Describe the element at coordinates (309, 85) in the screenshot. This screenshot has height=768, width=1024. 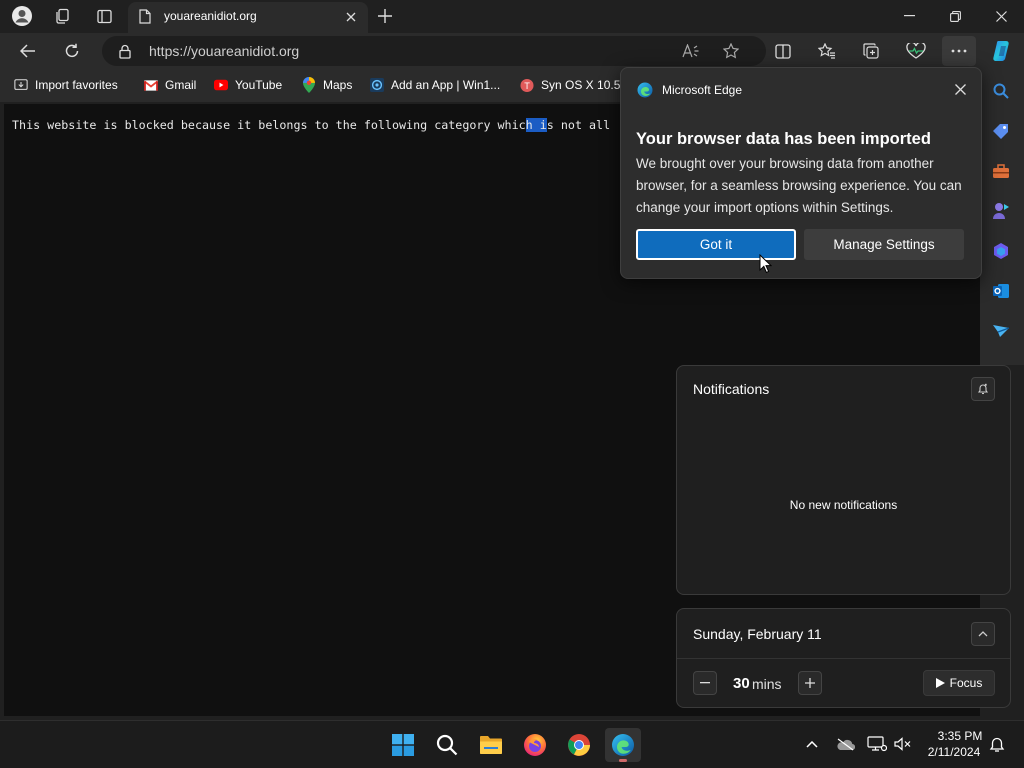
I see `maps-pin-icon` at that location.